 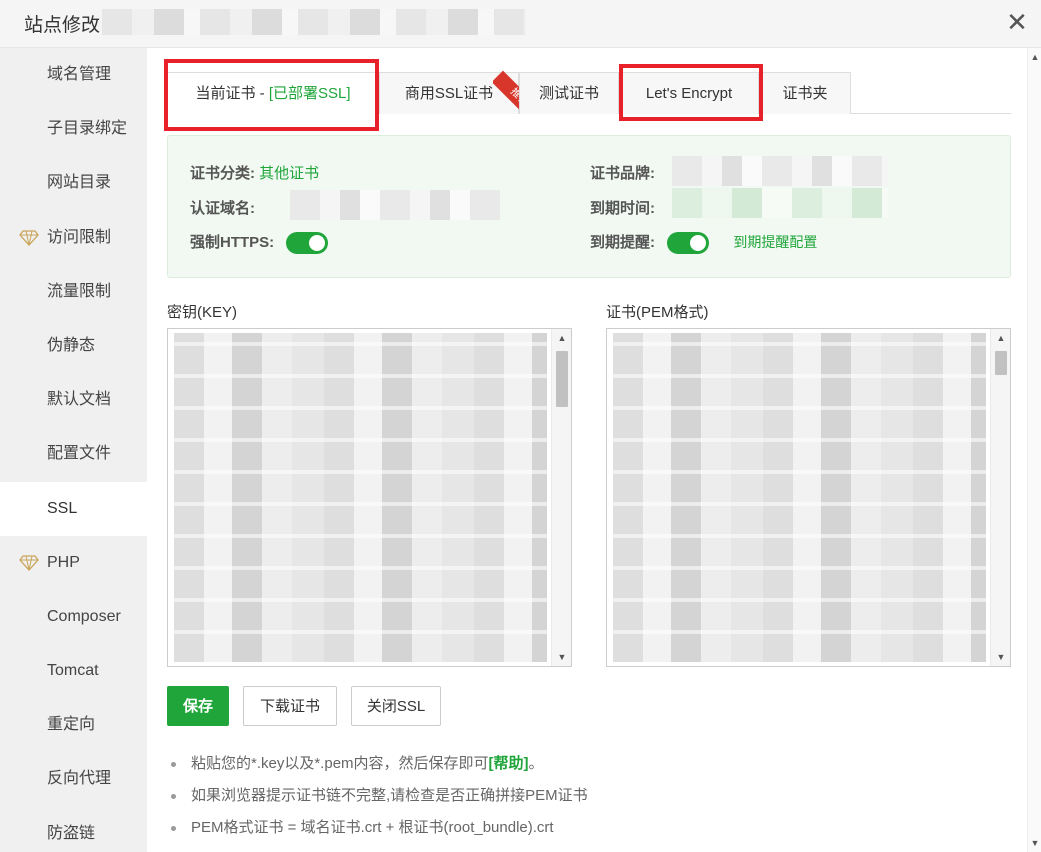 I want to click on sidebar-item-label: 防盗链, so click(x=71, y=833).